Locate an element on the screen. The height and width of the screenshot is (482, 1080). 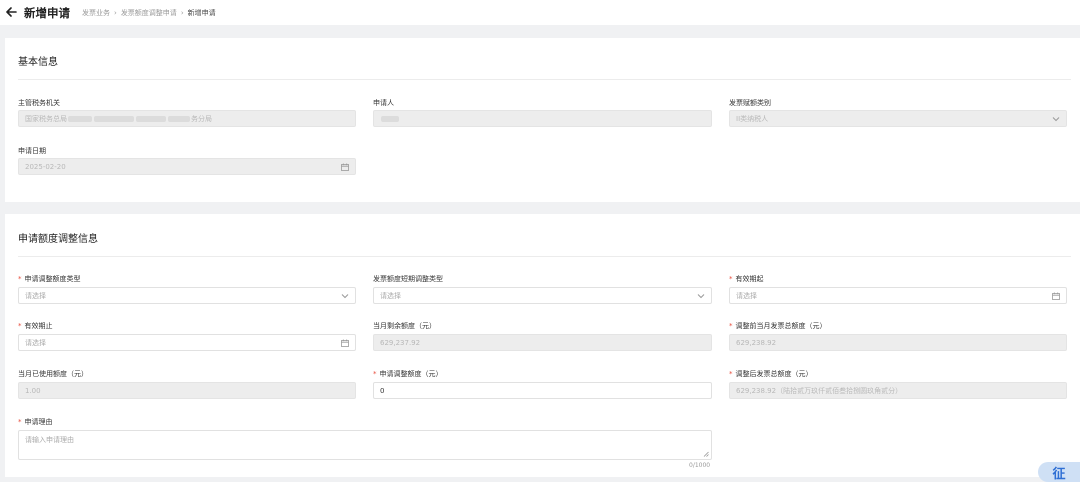
applicant-field is located at coordinates (542, 118).